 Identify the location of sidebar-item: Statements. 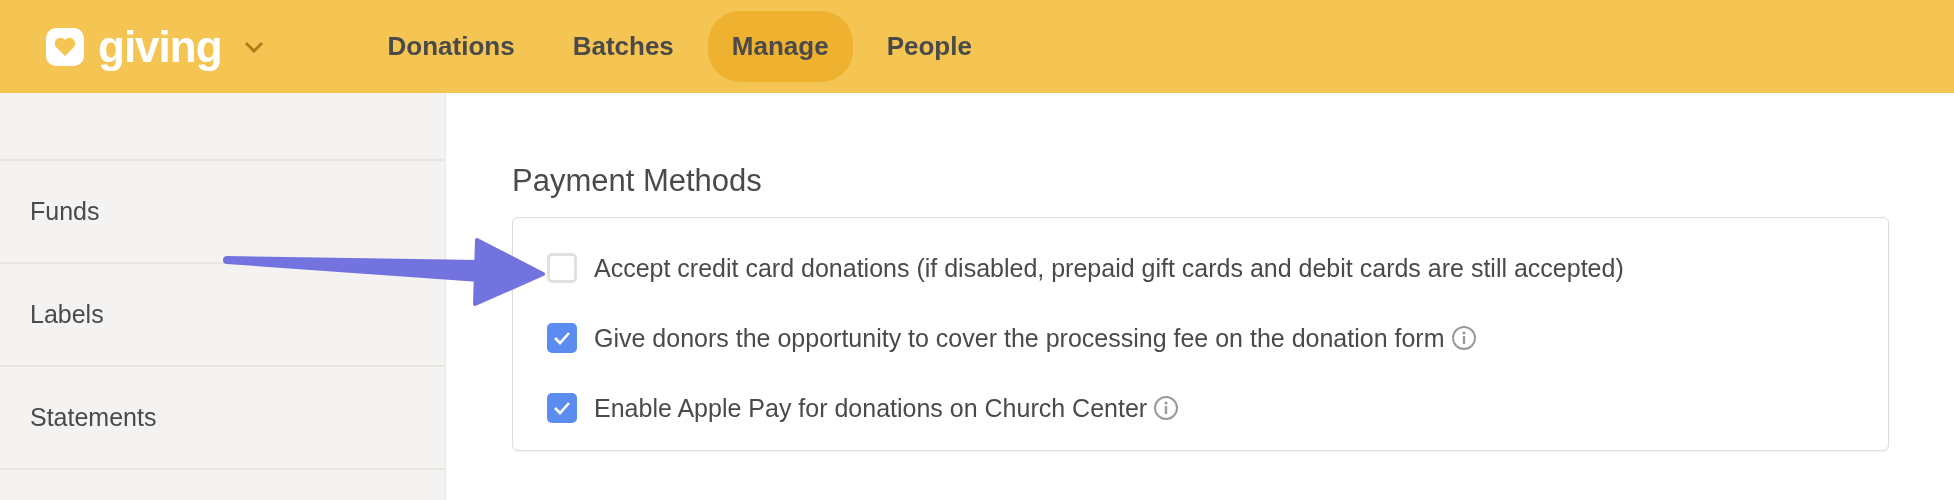
(222, 417).